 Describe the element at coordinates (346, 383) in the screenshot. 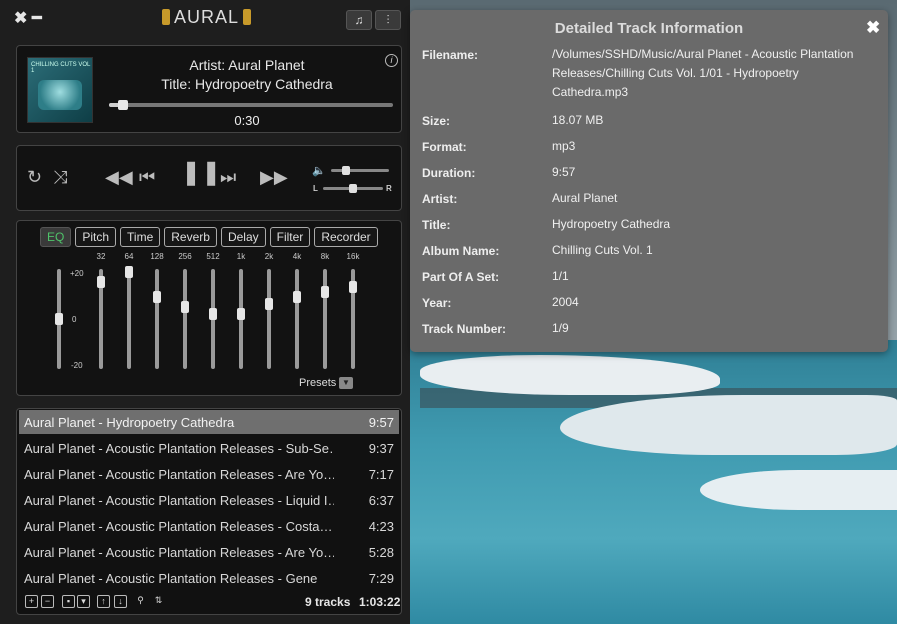

I see `presets-dropdown-button: ▼` at that location.